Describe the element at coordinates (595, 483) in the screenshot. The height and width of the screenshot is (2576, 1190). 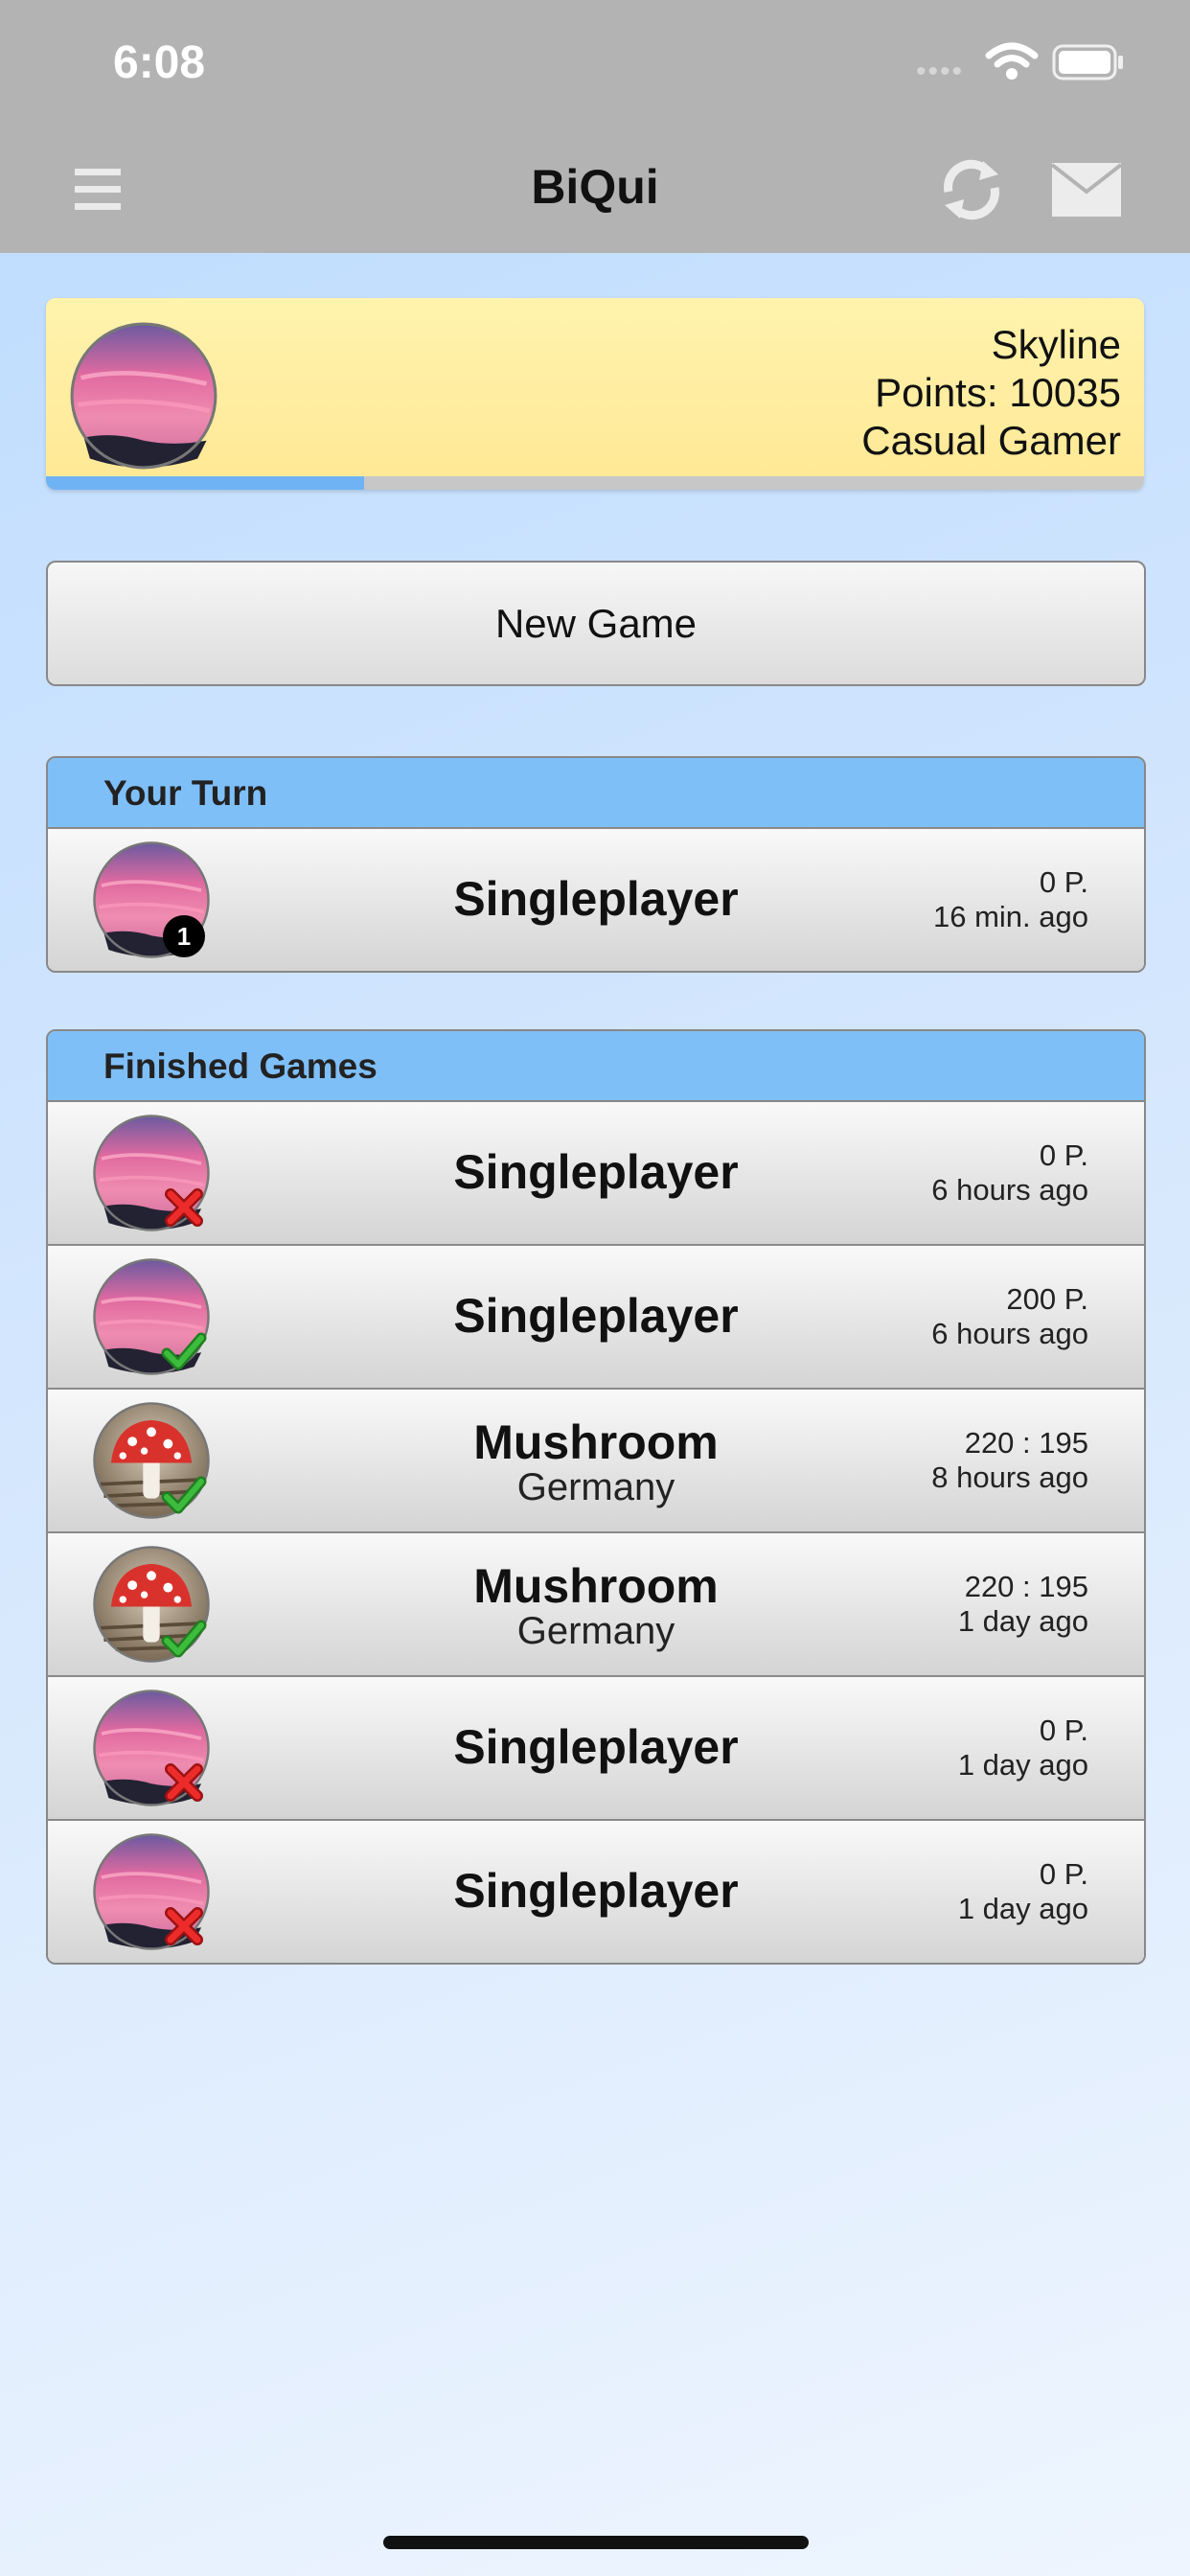
I see `level-progress-bar` at that location.